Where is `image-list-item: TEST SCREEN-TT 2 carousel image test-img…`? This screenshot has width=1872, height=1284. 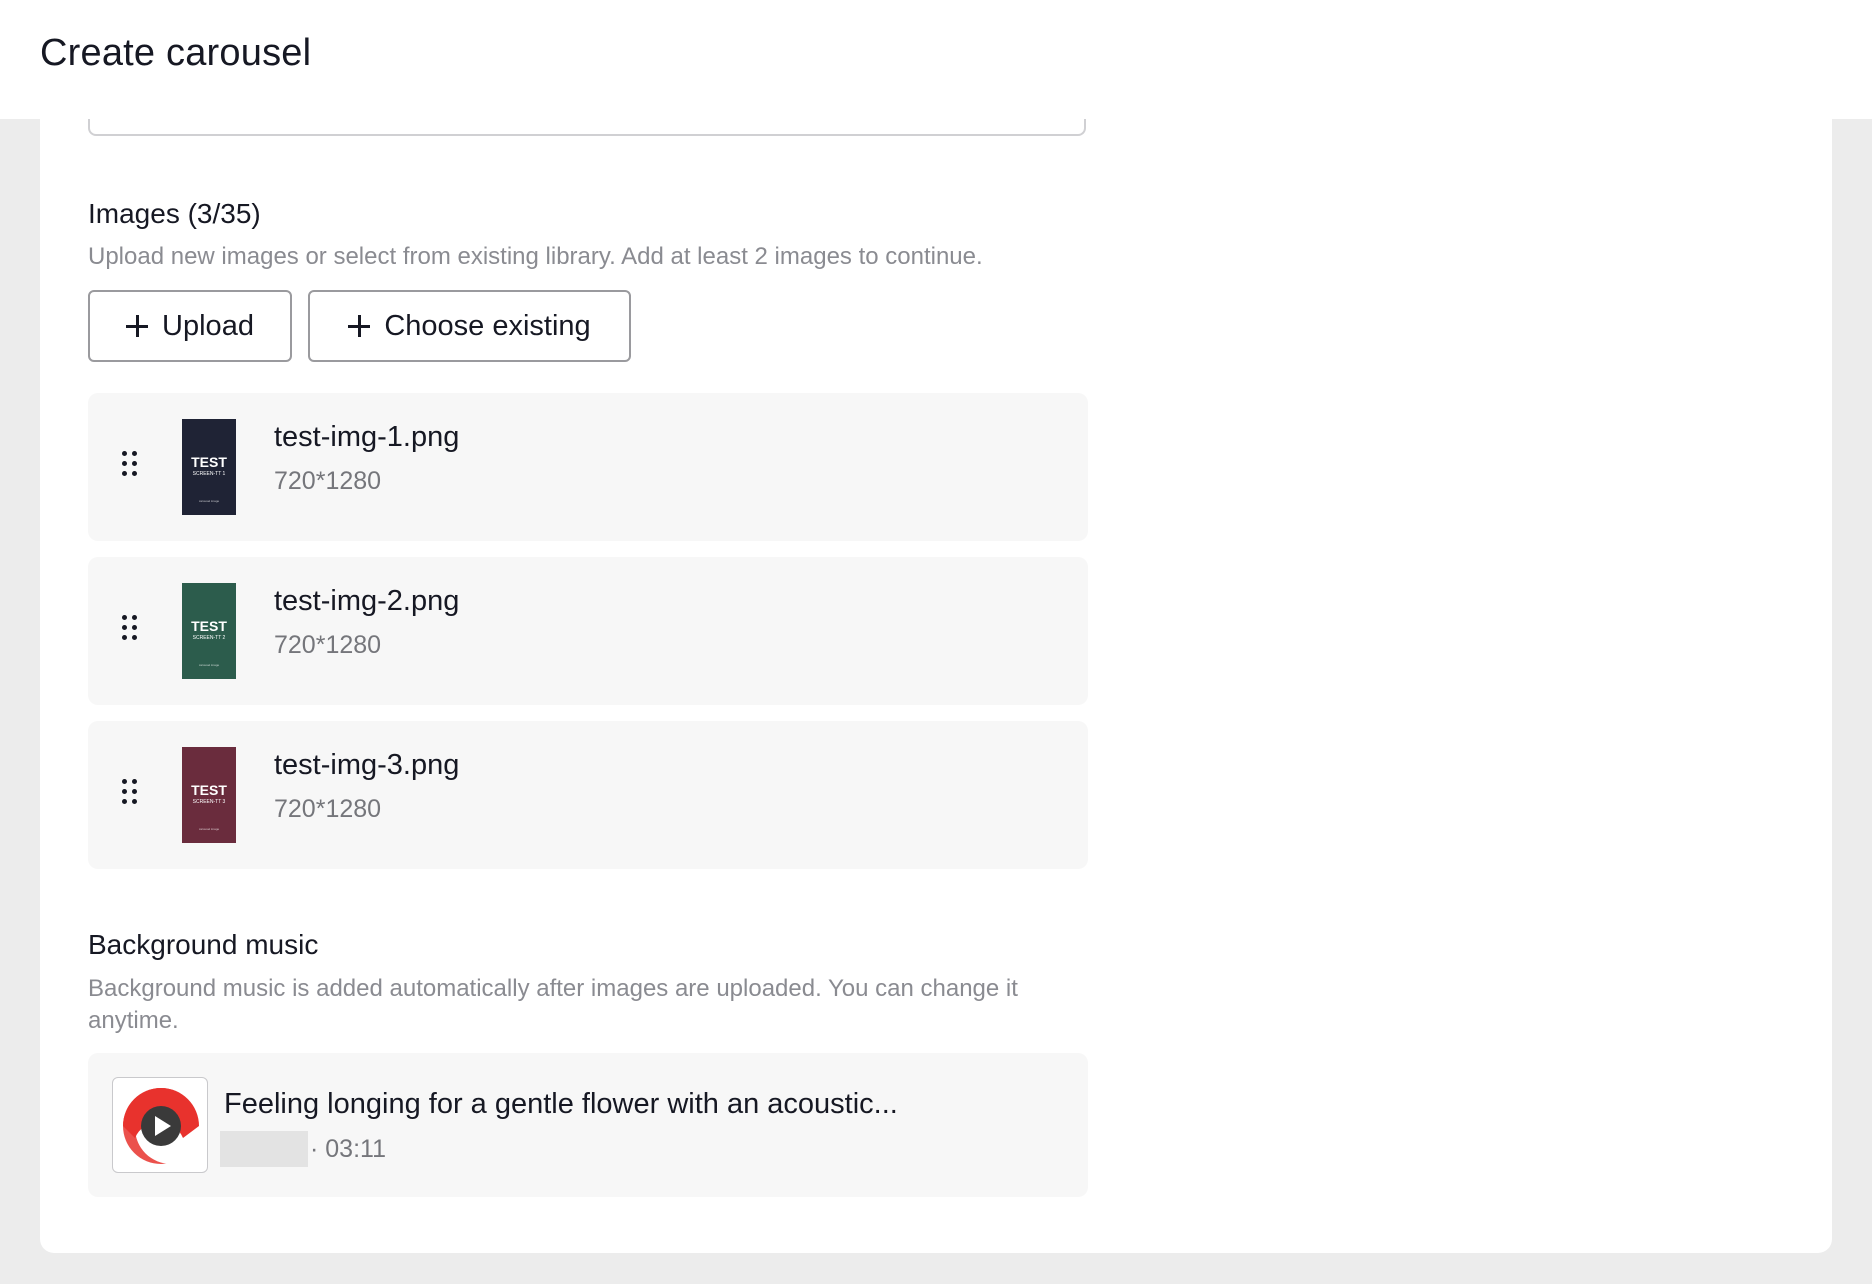
image-list-item: TEST SCREEN-TT 2 carousel image test-img… is located at coordinates (588, 631).